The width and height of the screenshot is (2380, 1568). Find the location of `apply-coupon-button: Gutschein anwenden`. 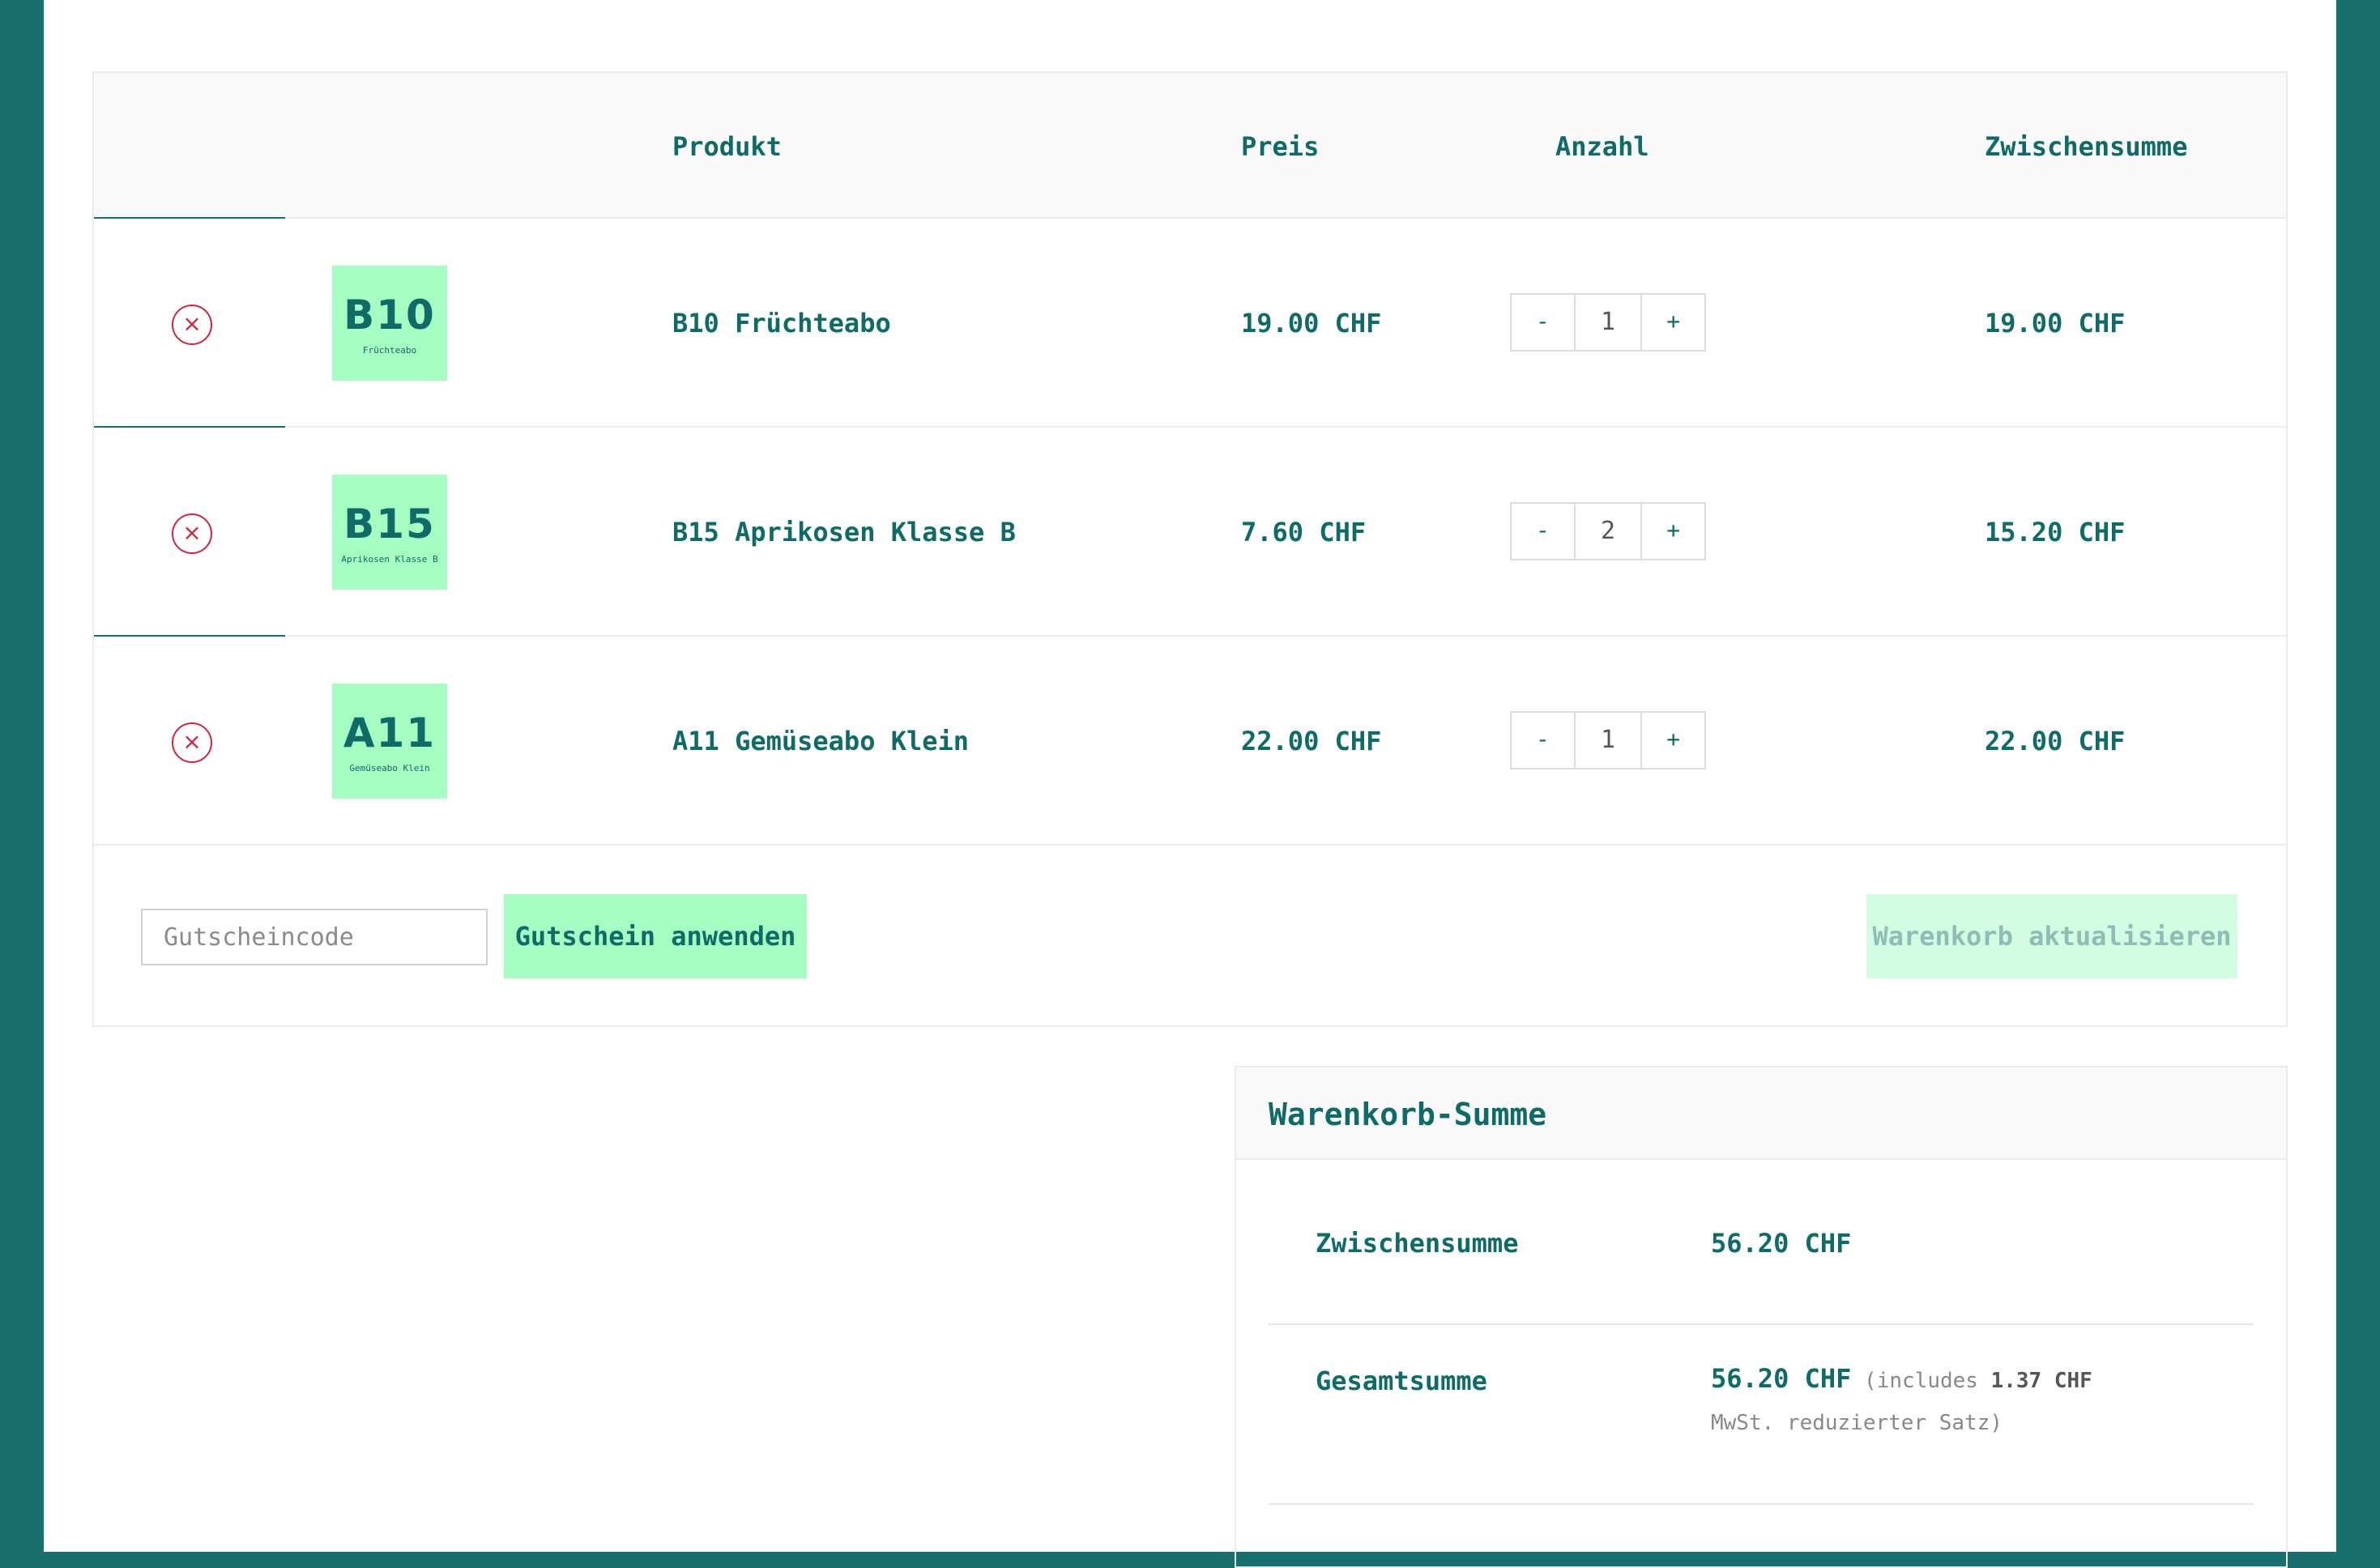

apply-coupon-button: Gutschein anwenden is located at coordinates (655, 936).